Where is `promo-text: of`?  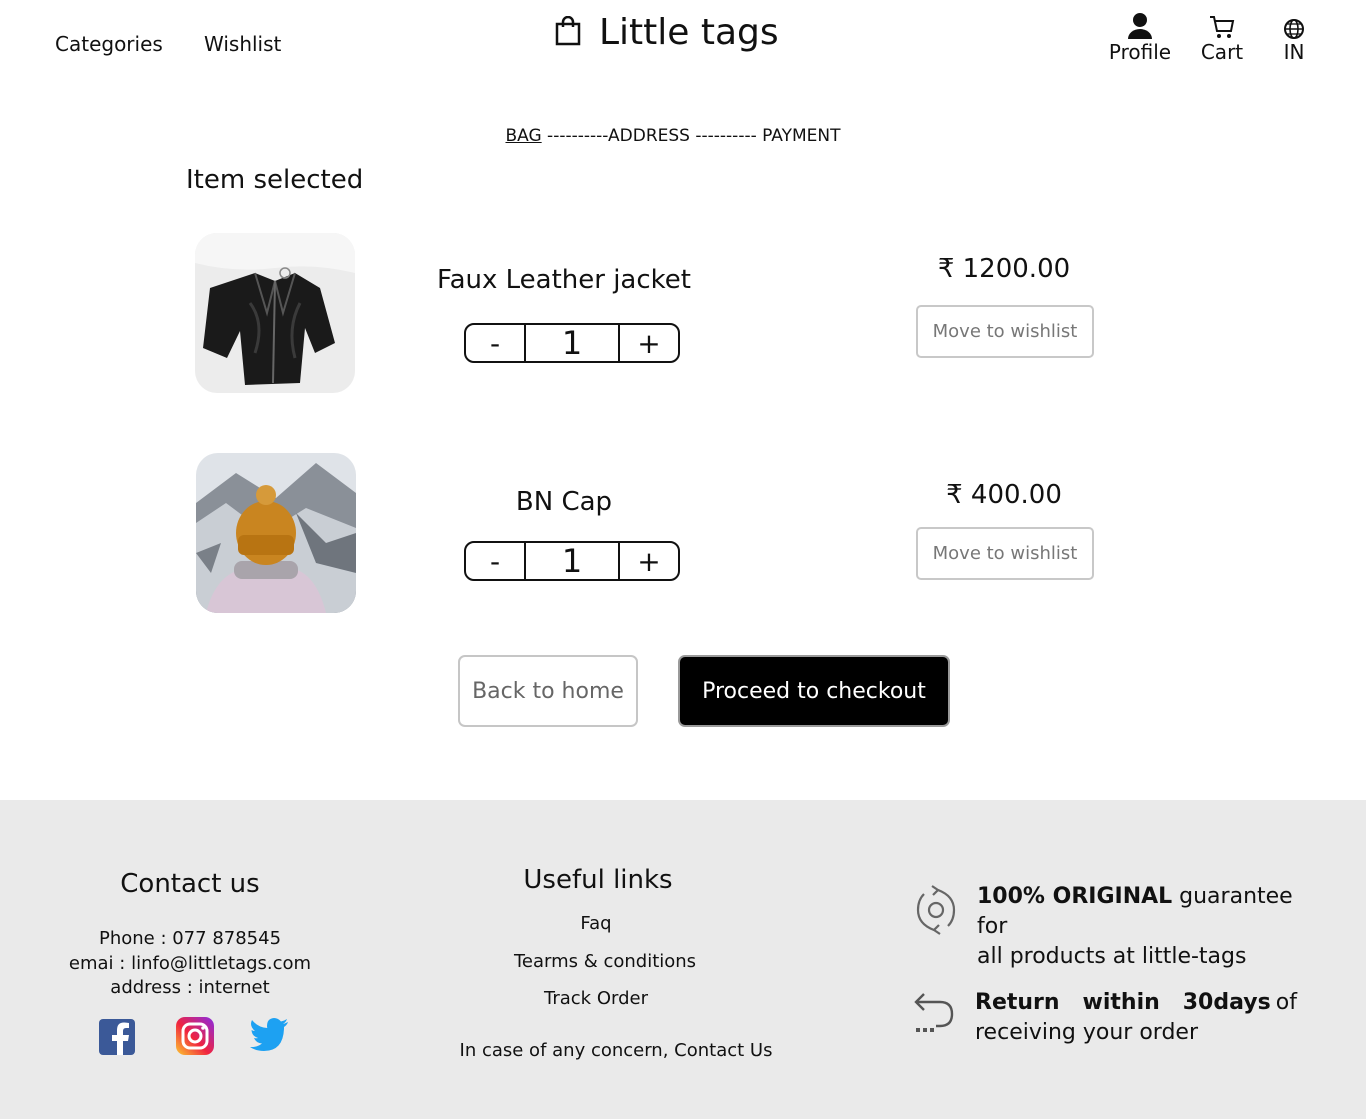 promo-text: of is located at coordinates (1286, 1002).